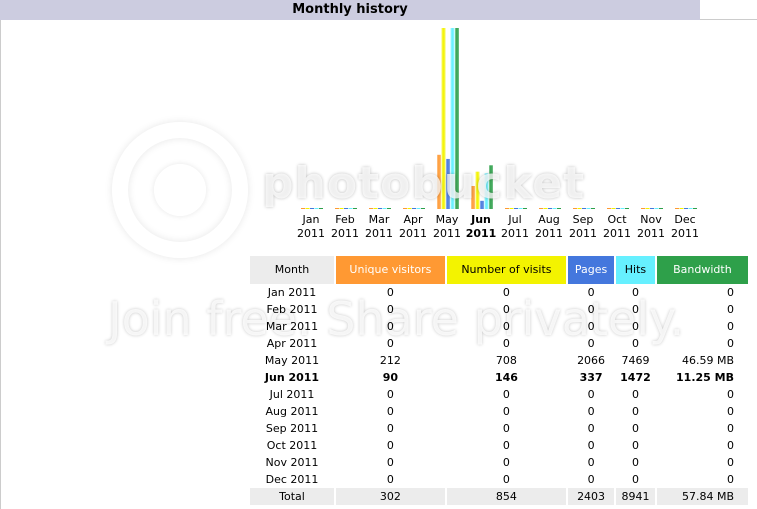 The width and height of the screenshot is (757, 509). What do you see at coordinates (292, 309) in the screenshot?
I see `cell-month: Feb 2011` at bounding box center [292, 309].